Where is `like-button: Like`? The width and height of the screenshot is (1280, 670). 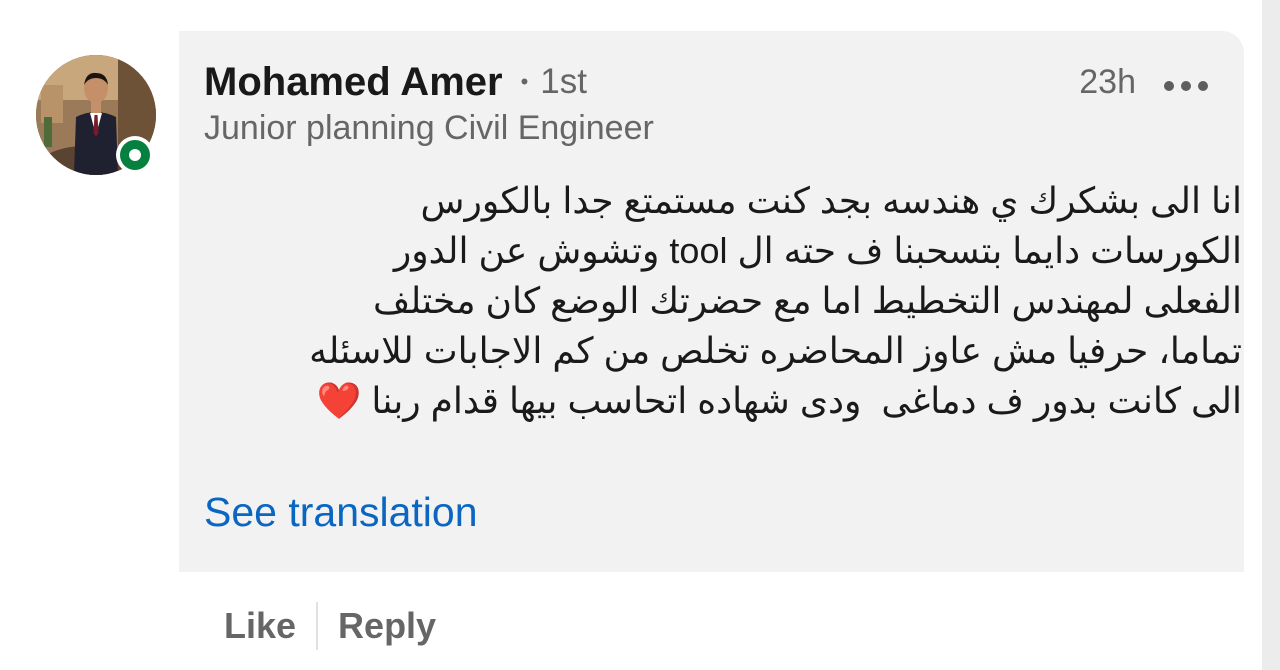
like-button: Like is located at coordinates (260, 626).